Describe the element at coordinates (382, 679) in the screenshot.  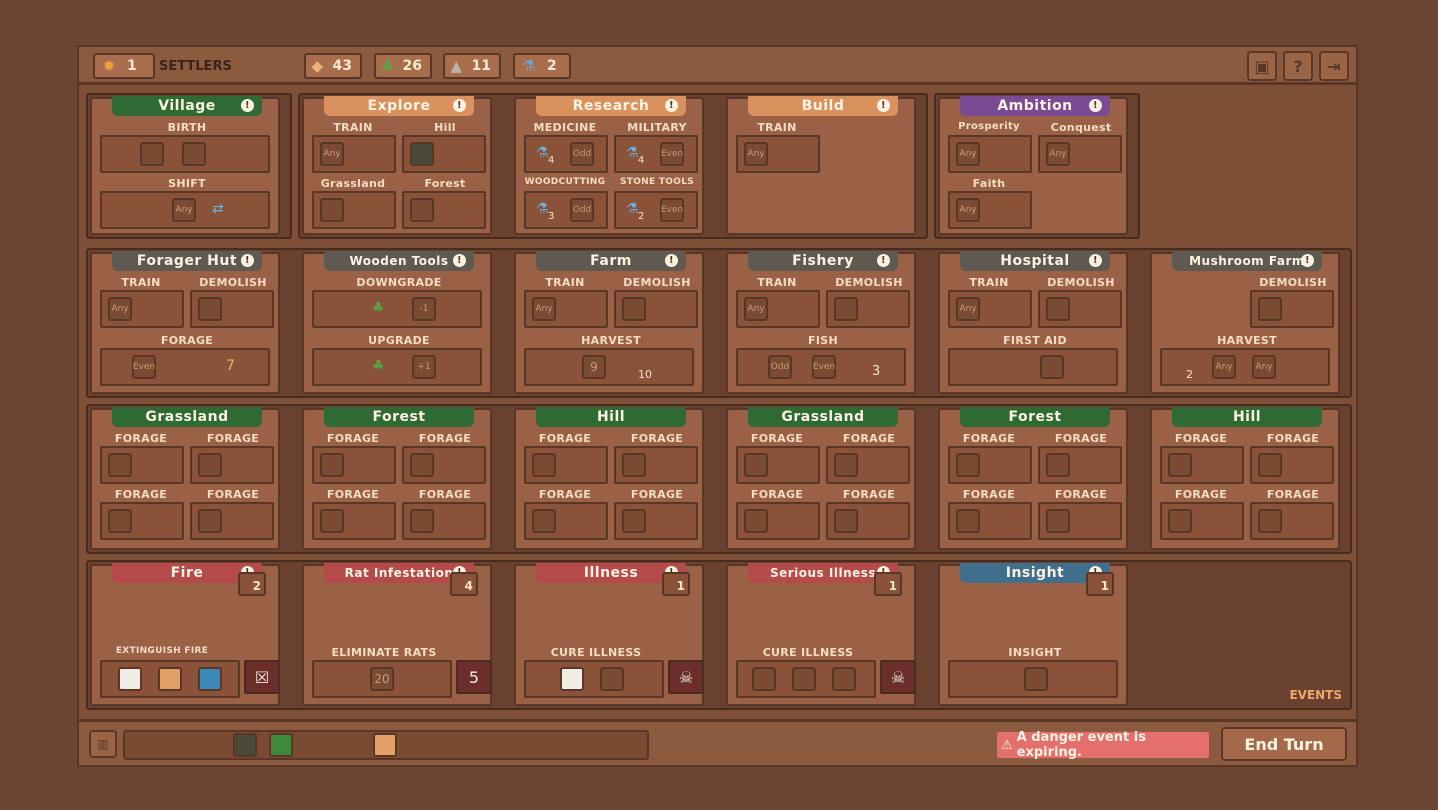
I see `dice-slot: 20` at that location.